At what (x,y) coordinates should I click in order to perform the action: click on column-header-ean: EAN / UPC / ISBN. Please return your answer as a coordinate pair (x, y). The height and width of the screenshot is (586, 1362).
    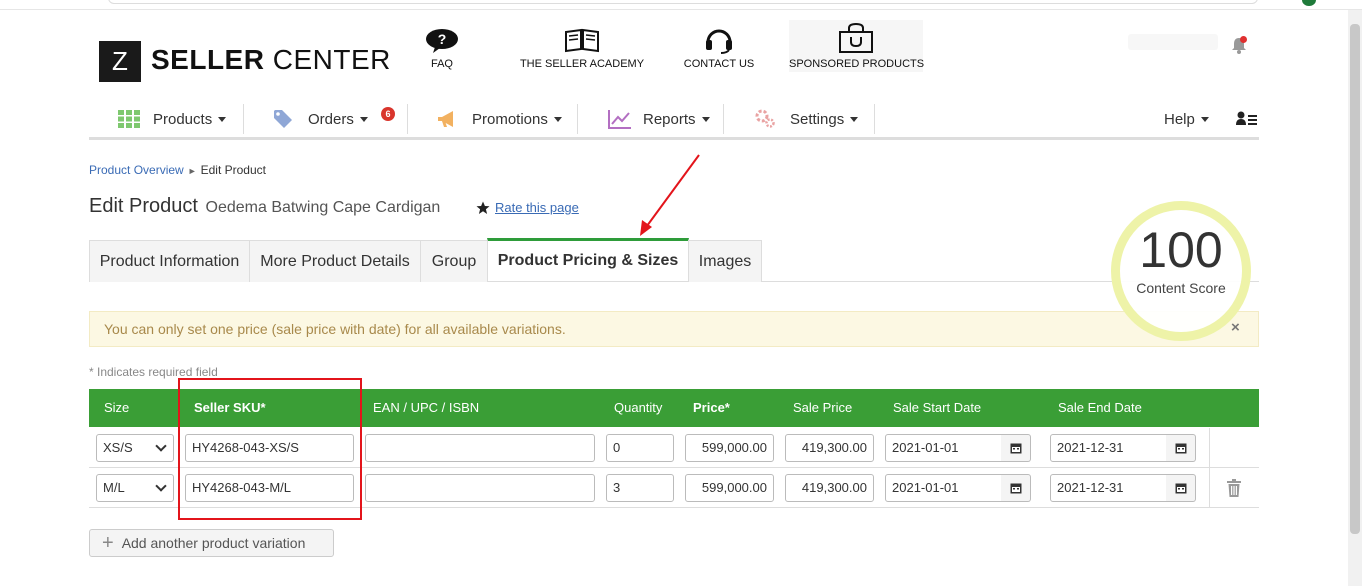
    Looking at the image, I should click on (426, 407).